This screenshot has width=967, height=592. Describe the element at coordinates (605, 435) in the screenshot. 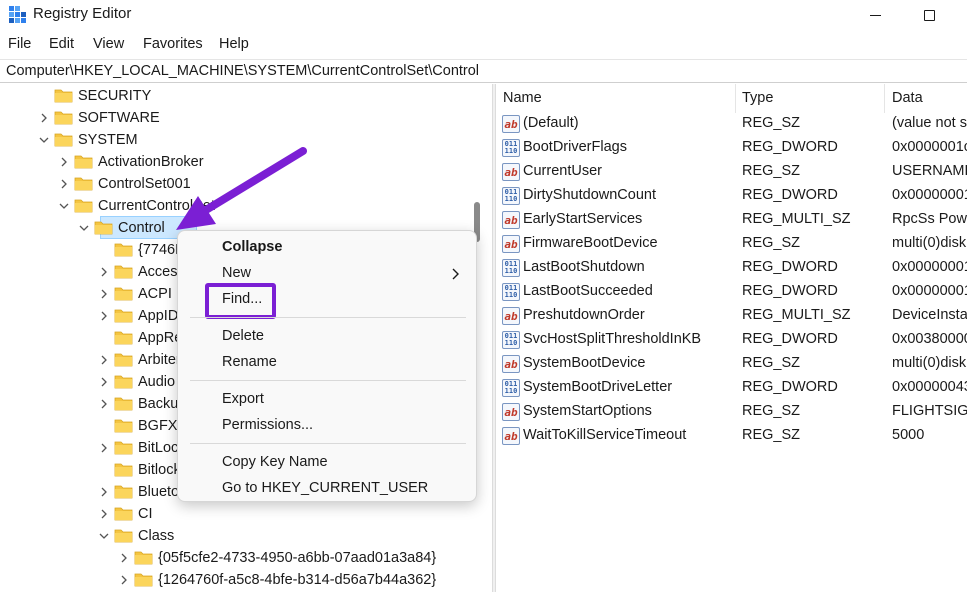

I see `value-name: WaitToKillServiceTimeout` at that location.